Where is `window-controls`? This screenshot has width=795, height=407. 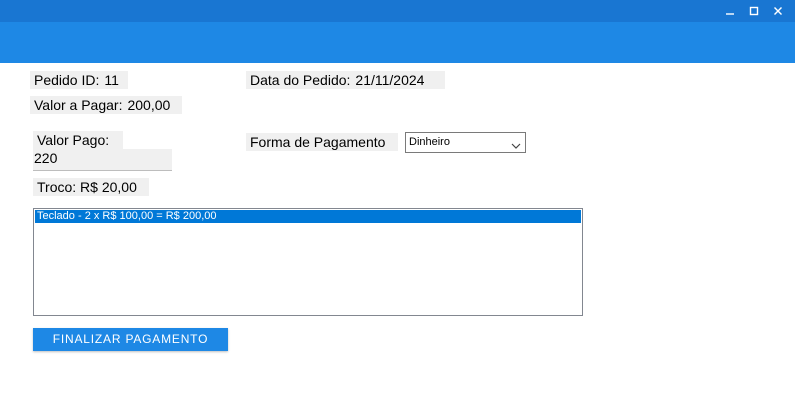
window-controls is located at coordinates (754, 11).